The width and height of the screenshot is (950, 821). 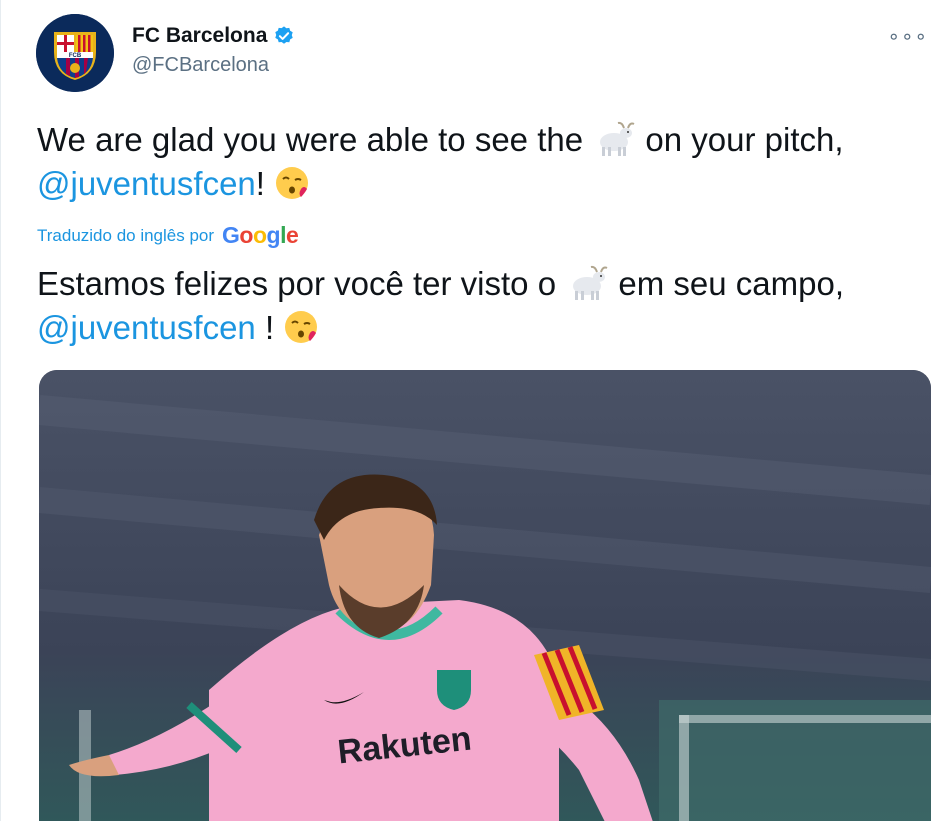 What do you see at coordinates (260, 183) in the screenshot?
I see `original-mention-suffix: !` at bounding box center [260, 183].